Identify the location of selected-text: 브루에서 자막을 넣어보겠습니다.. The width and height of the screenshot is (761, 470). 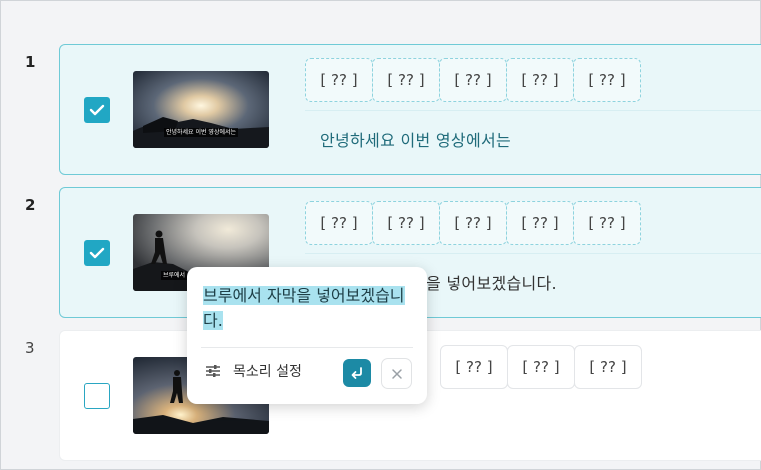
(304, 308).